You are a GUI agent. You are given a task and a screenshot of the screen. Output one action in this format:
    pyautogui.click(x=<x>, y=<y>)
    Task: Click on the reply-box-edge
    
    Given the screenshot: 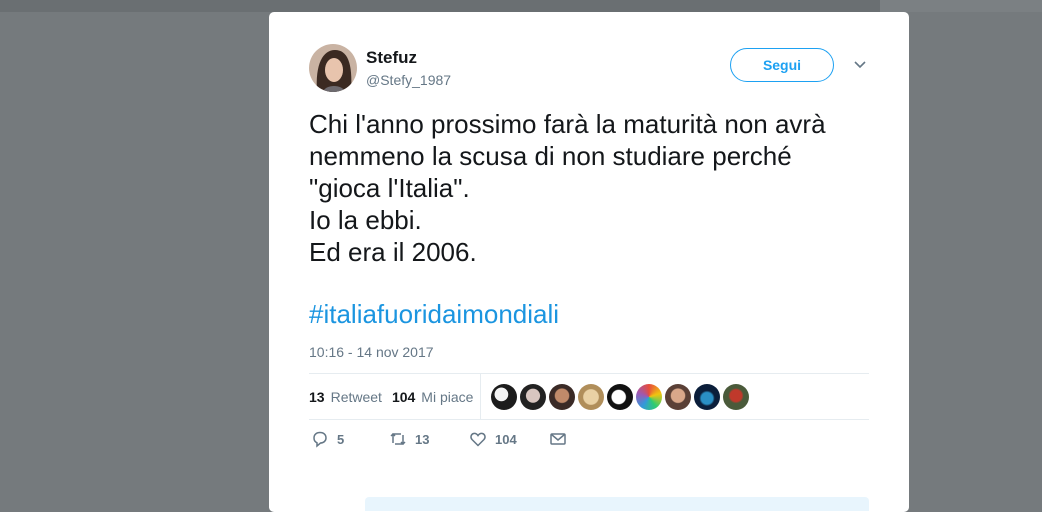 What is the action you would take?
    pyautogui.click(x=617, y=504)
    